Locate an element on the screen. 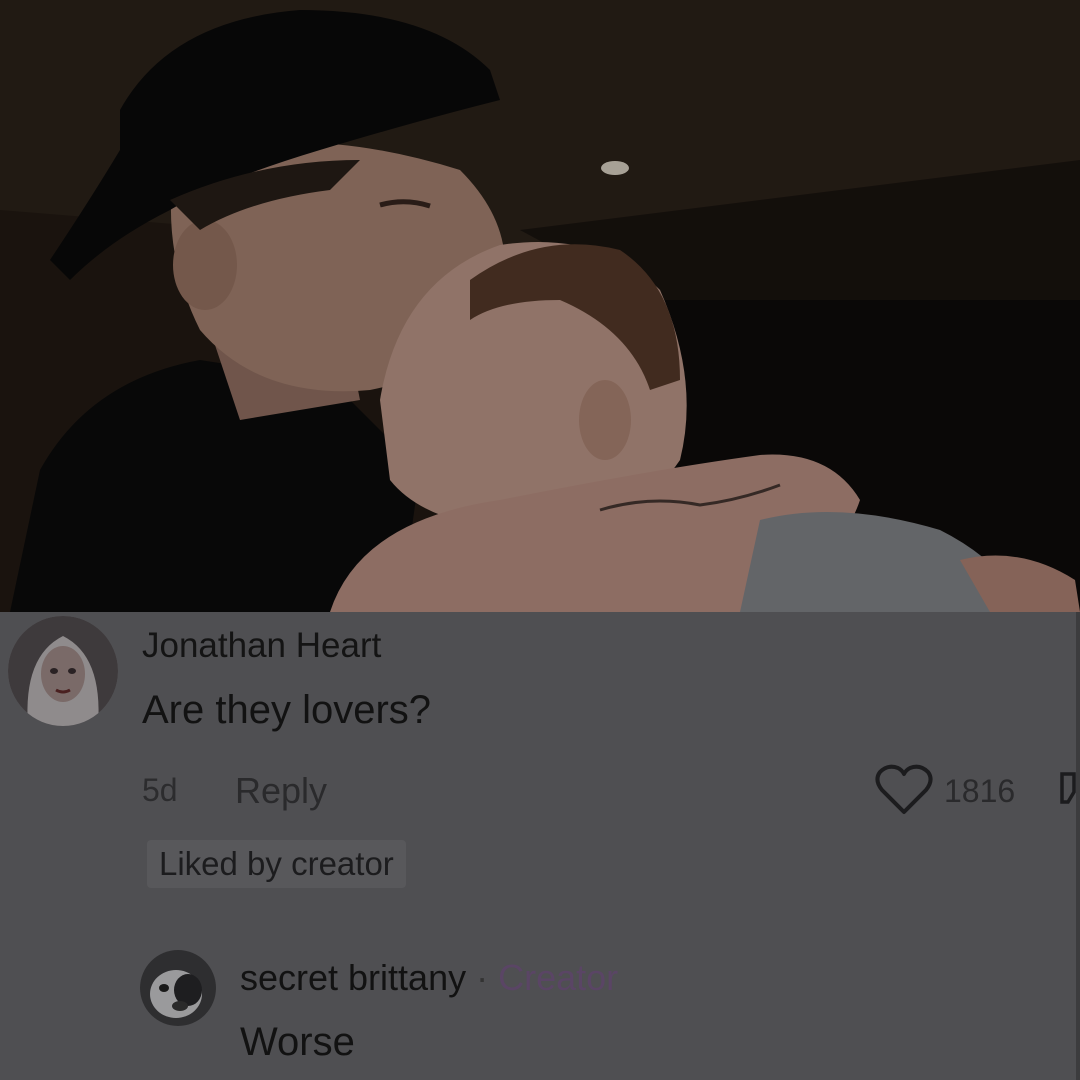 This screenshot has width=1080, height=1080. commenter-avatar is located at coordinates (63, 671).